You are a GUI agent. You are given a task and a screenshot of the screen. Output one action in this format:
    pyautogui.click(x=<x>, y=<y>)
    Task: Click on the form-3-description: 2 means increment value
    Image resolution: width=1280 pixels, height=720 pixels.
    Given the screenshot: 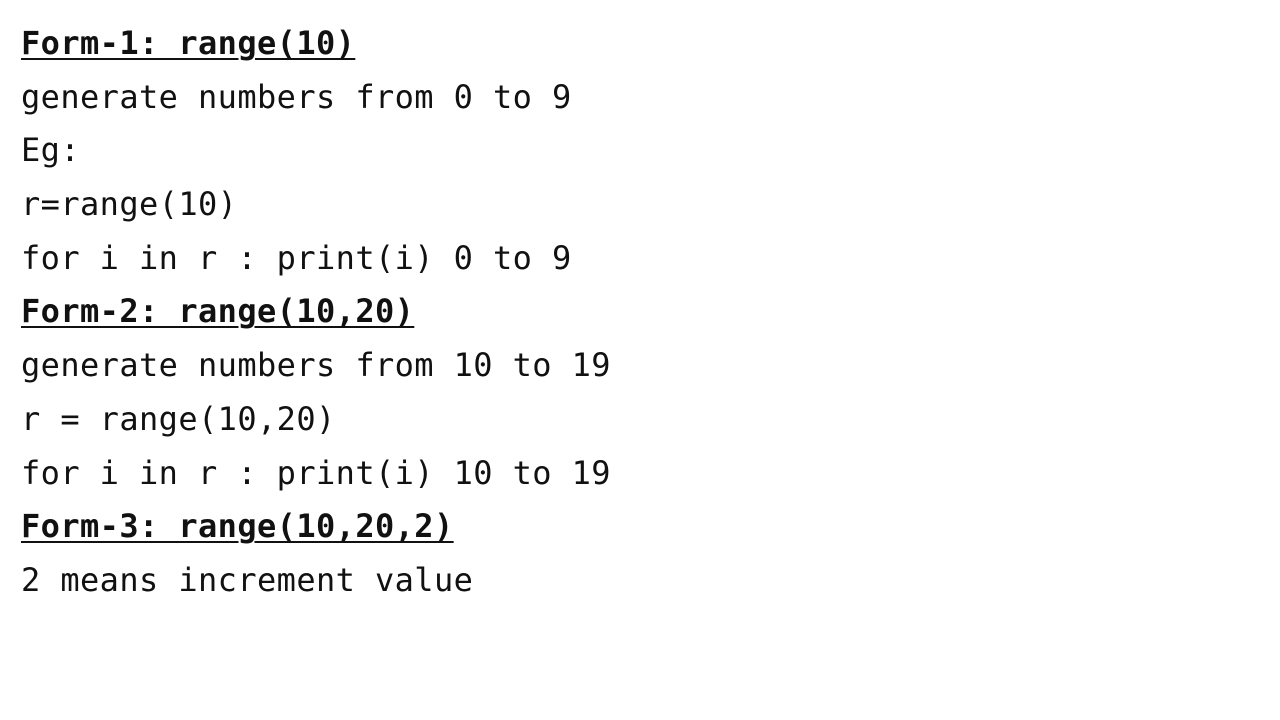 What is the action you would take?
    pyautogui.click(x=247, y=579)
    